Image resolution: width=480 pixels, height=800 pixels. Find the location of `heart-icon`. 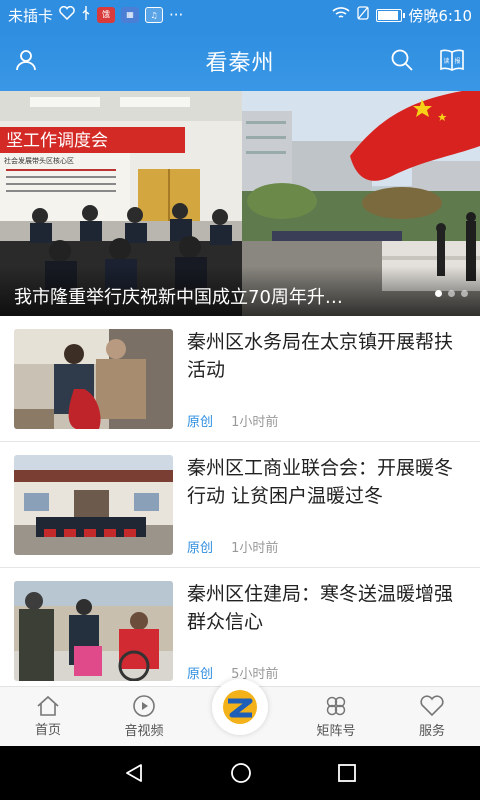

heart-icon is located at coordinates (67, 14).